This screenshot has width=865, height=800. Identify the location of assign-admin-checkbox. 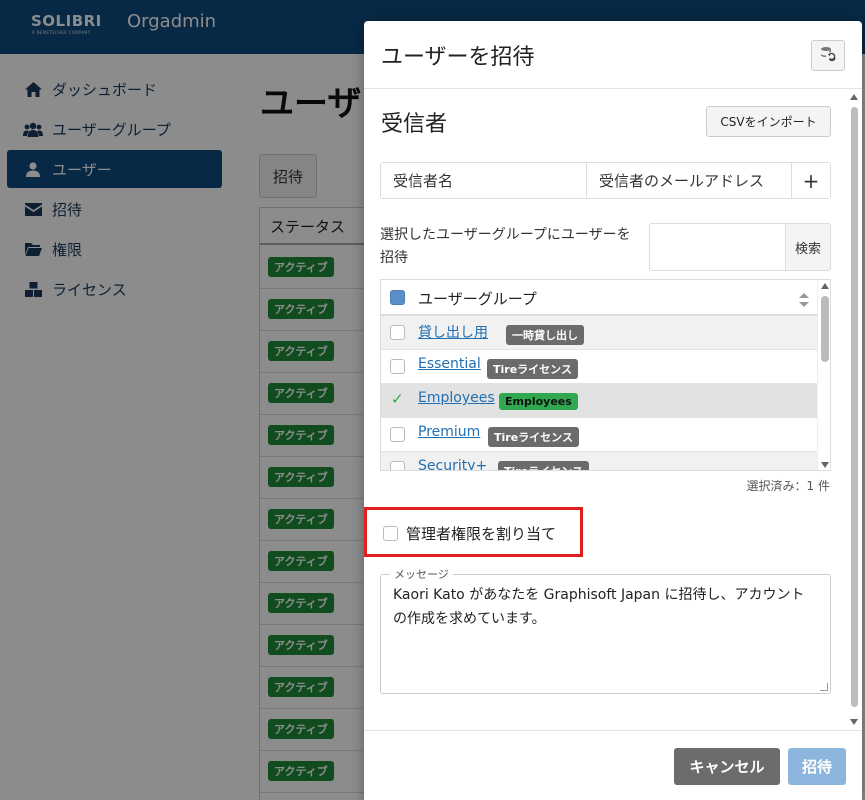
(390, 533).